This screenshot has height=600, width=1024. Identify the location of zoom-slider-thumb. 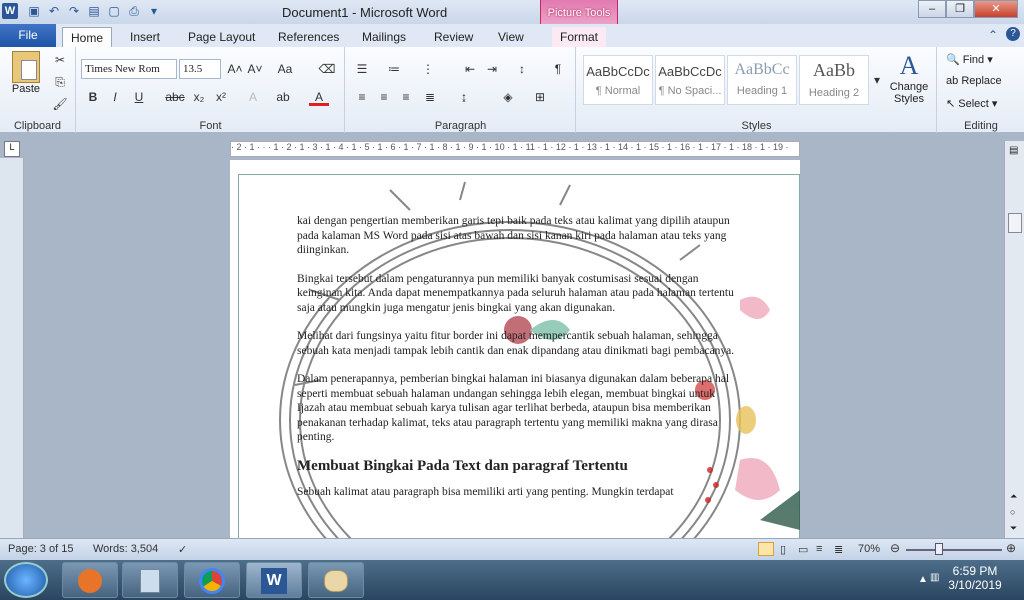
(939, 549).